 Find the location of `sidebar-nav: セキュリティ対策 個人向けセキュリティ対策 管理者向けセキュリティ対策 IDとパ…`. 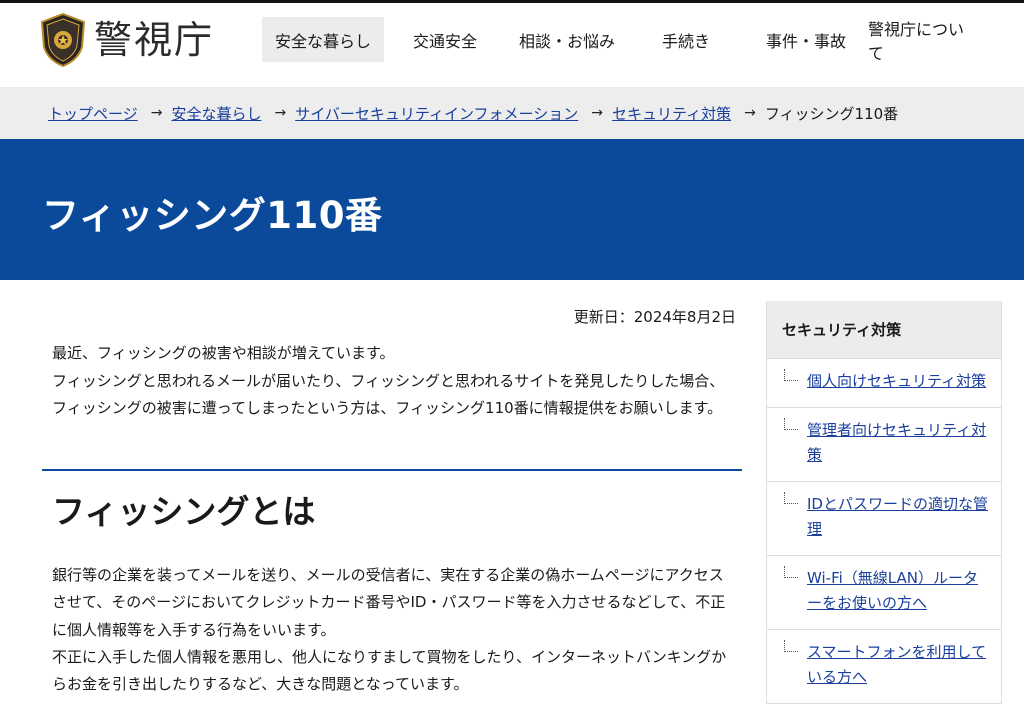

sidebar-nav: セキュリティ対策 個人向けセキュリティ対策 管理者向けセキュリティ対策 IDとパ… is located at coordinates (884, 502).